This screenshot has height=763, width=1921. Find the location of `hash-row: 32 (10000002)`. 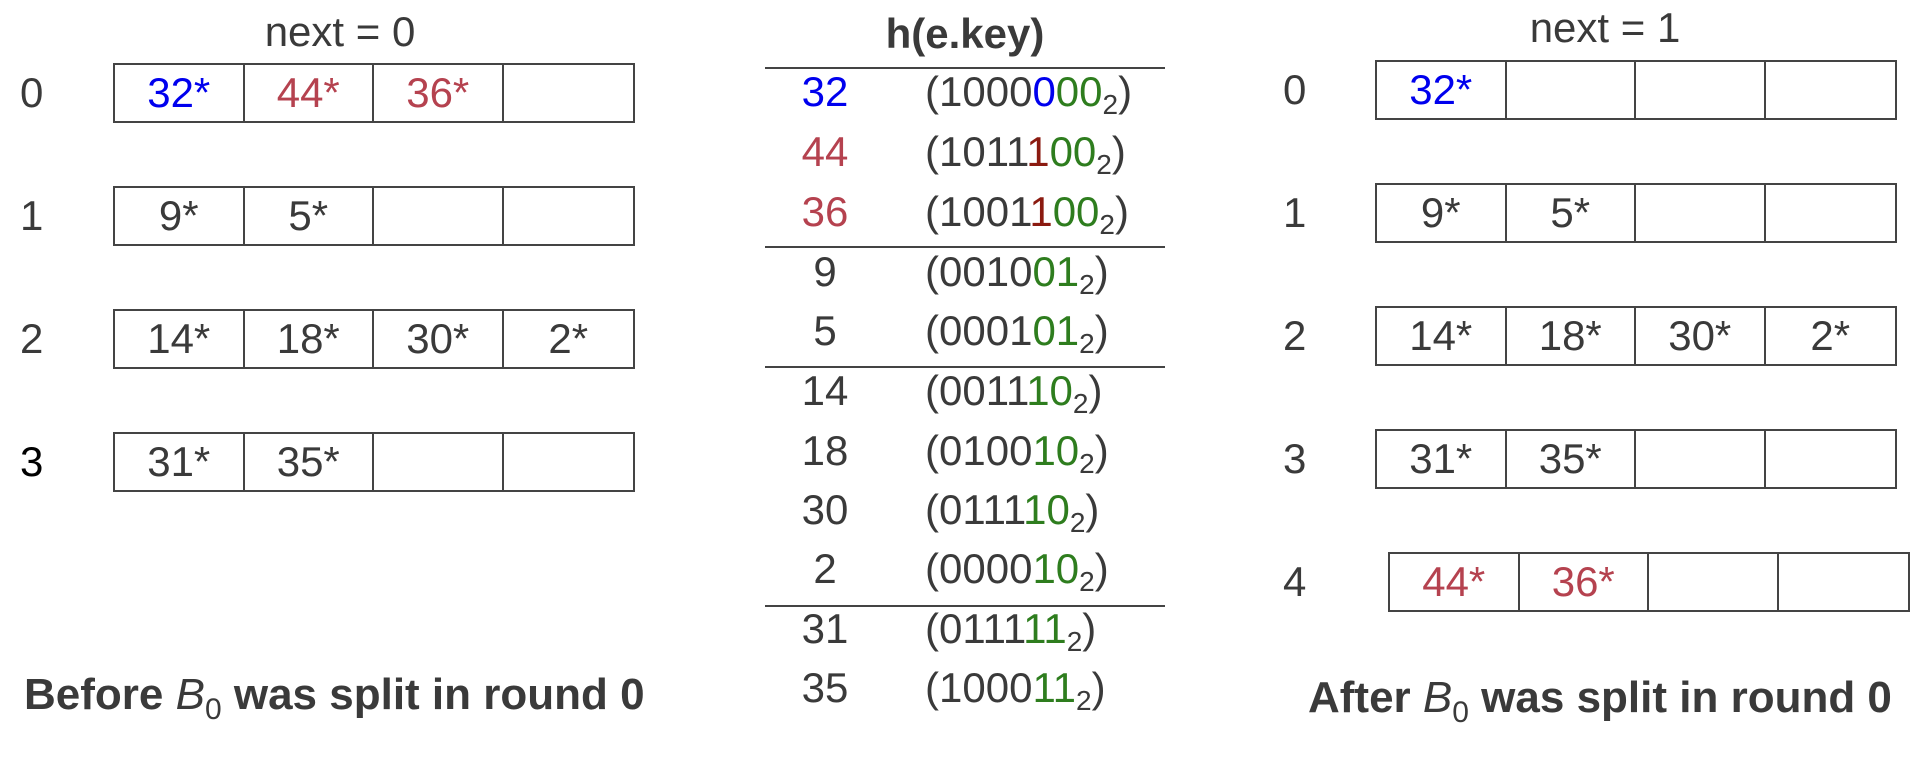

hash-row: 32 (10000002) is located at coordinates (965, 97).